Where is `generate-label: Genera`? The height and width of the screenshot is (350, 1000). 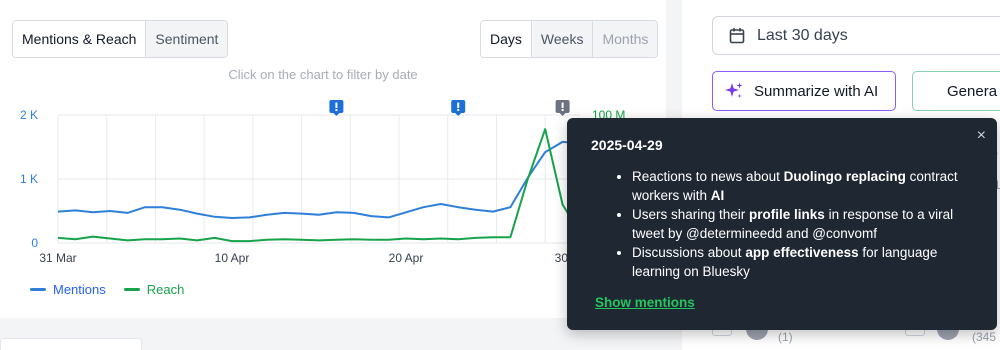
generate-label: Genera is located at coordinates (972, 91).